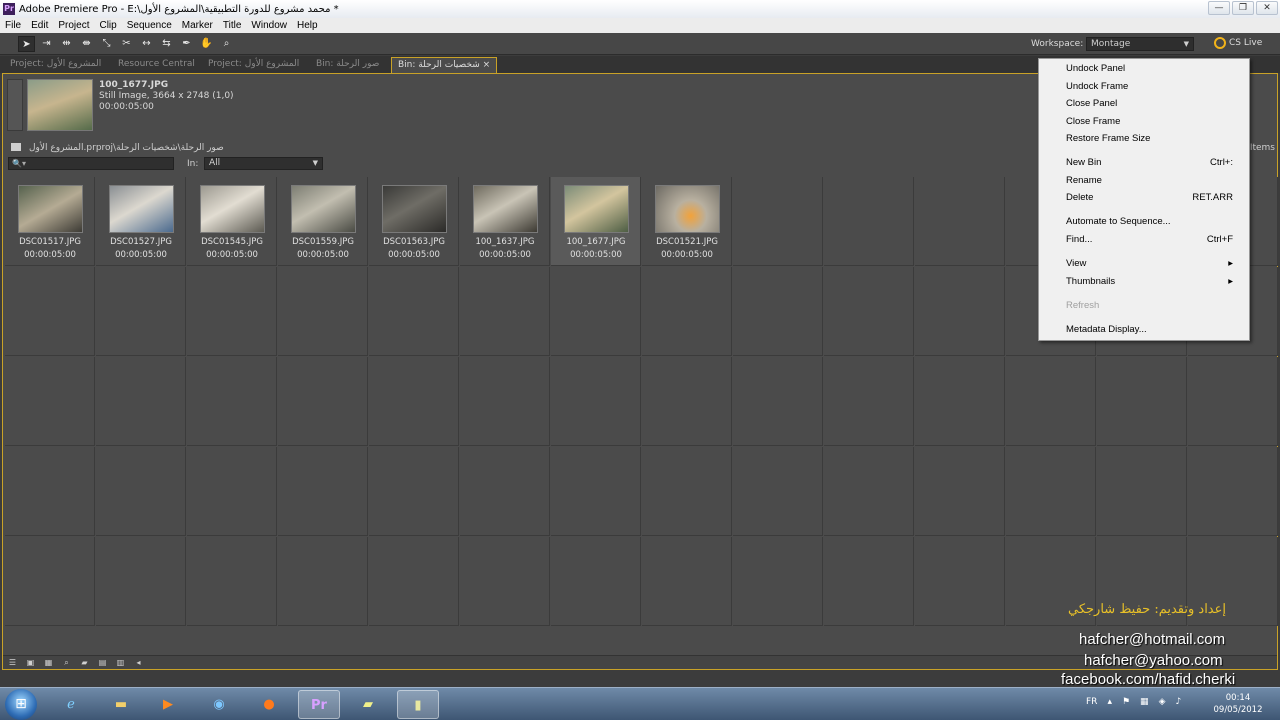  Describe the element at coordinates (1149, 139) in the screenshot. I see `menu-item-restore-frame-size: Restore Frame Size` at that location.